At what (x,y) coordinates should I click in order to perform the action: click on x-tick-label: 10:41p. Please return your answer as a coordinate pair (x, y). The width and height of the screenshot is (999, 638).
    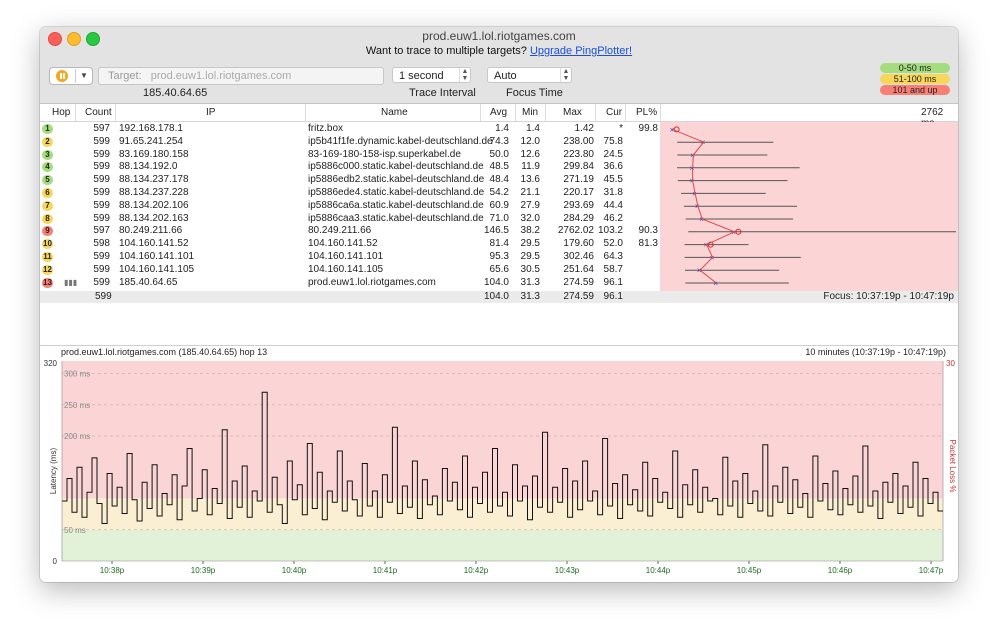
    Looking at the image, I should click on (385, 570).